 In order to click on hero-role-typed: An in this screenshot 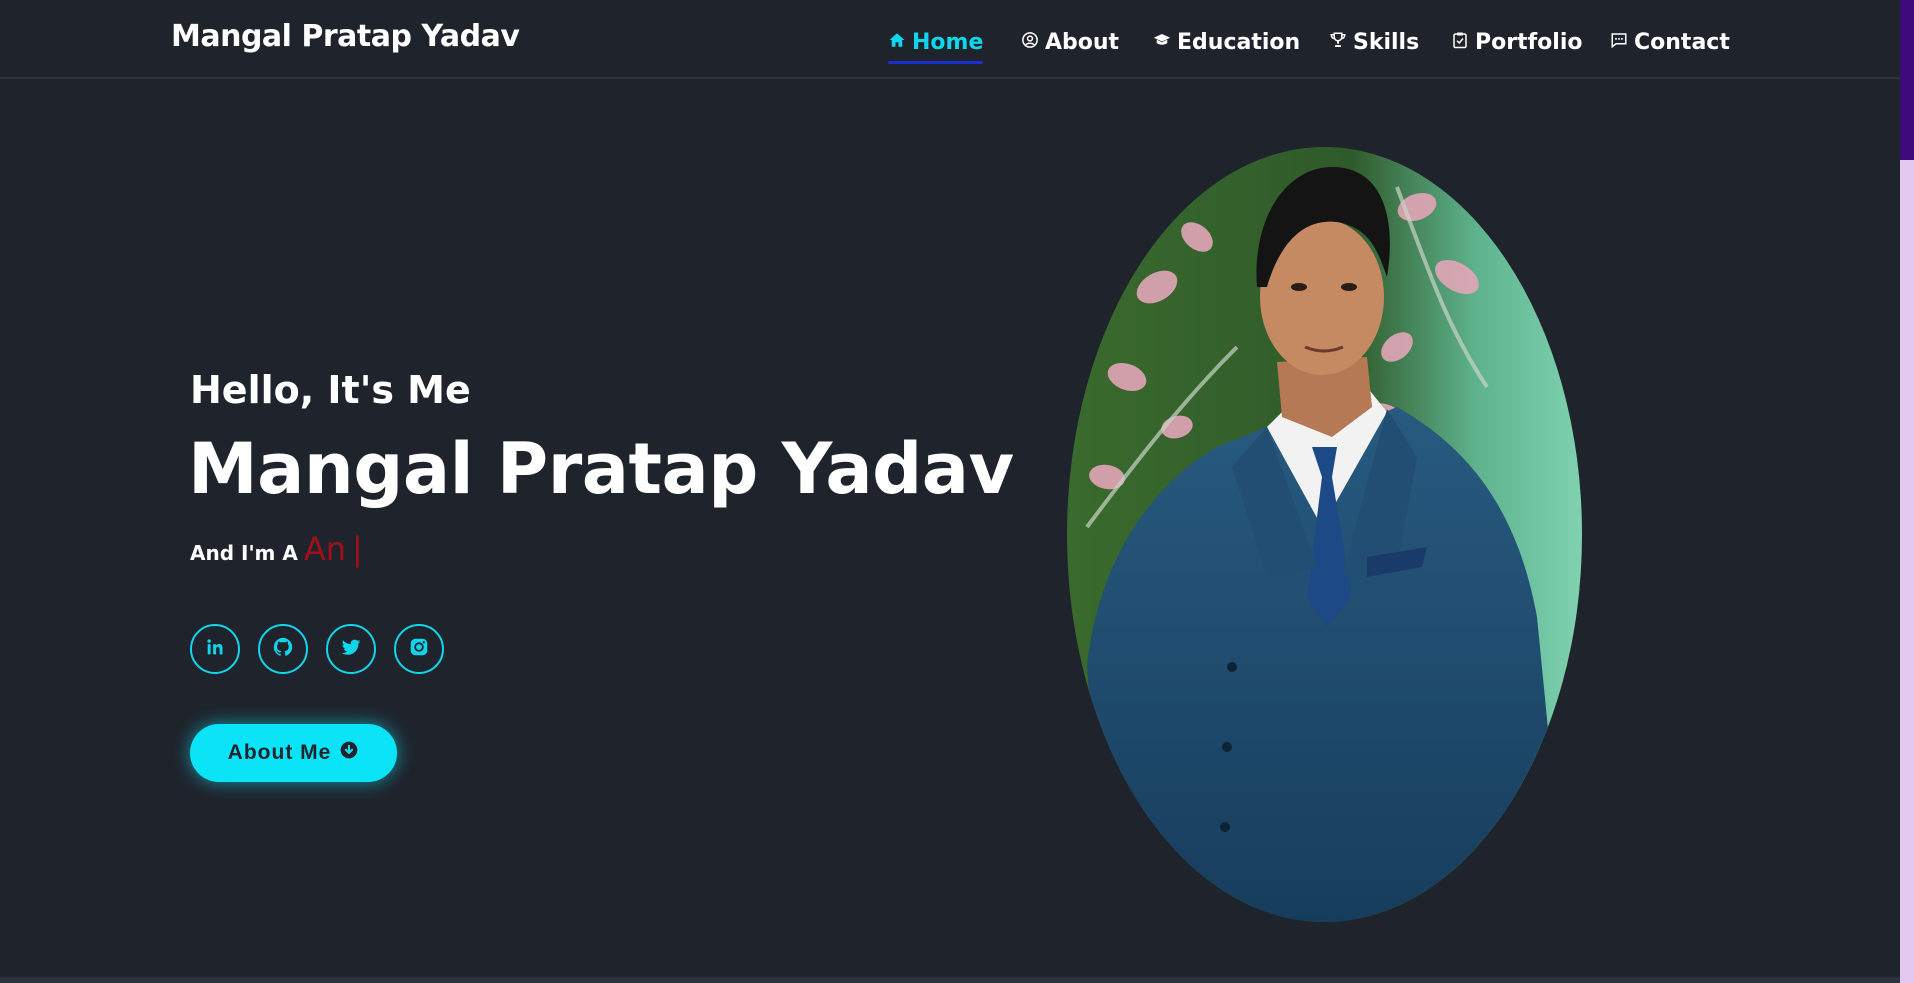, I will do `click(325, 549)`.